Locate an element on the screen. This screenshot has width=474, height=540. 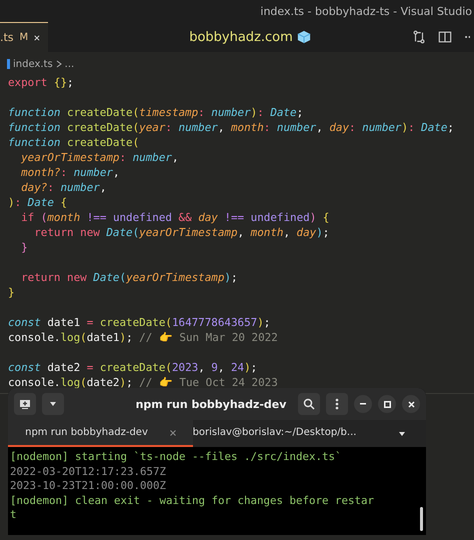
close-icon is located at coordinates (411, 404).